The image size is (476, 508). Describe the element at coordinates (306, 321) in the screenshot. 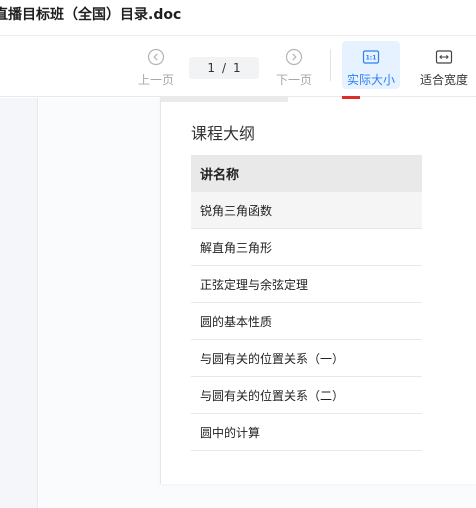

I see `table-row: 圆的基本性质` at that location.